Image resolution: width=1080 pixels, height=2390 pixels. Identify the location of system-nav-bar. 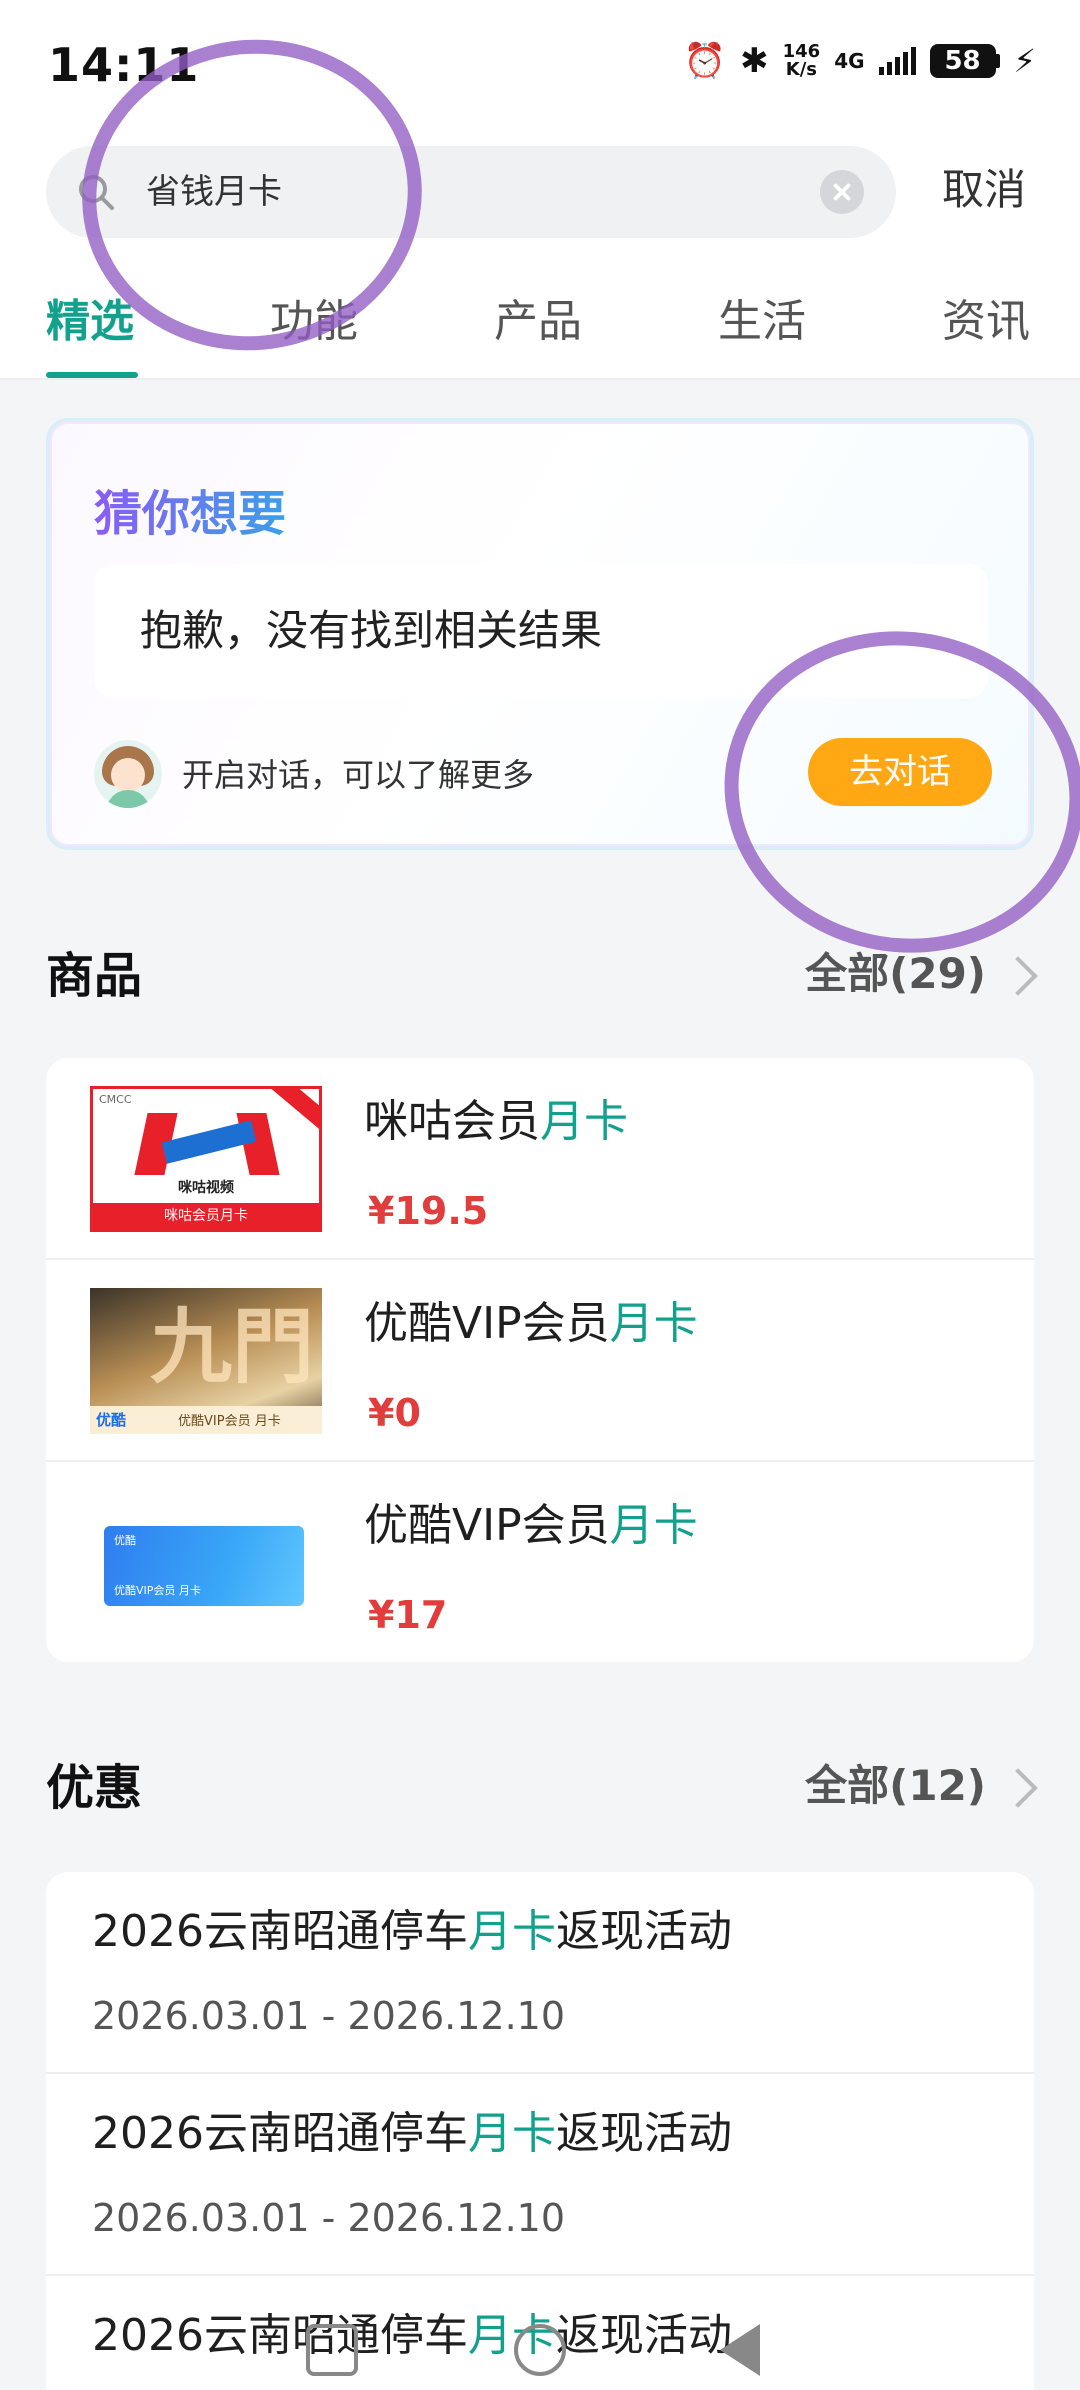
(540, 2345).